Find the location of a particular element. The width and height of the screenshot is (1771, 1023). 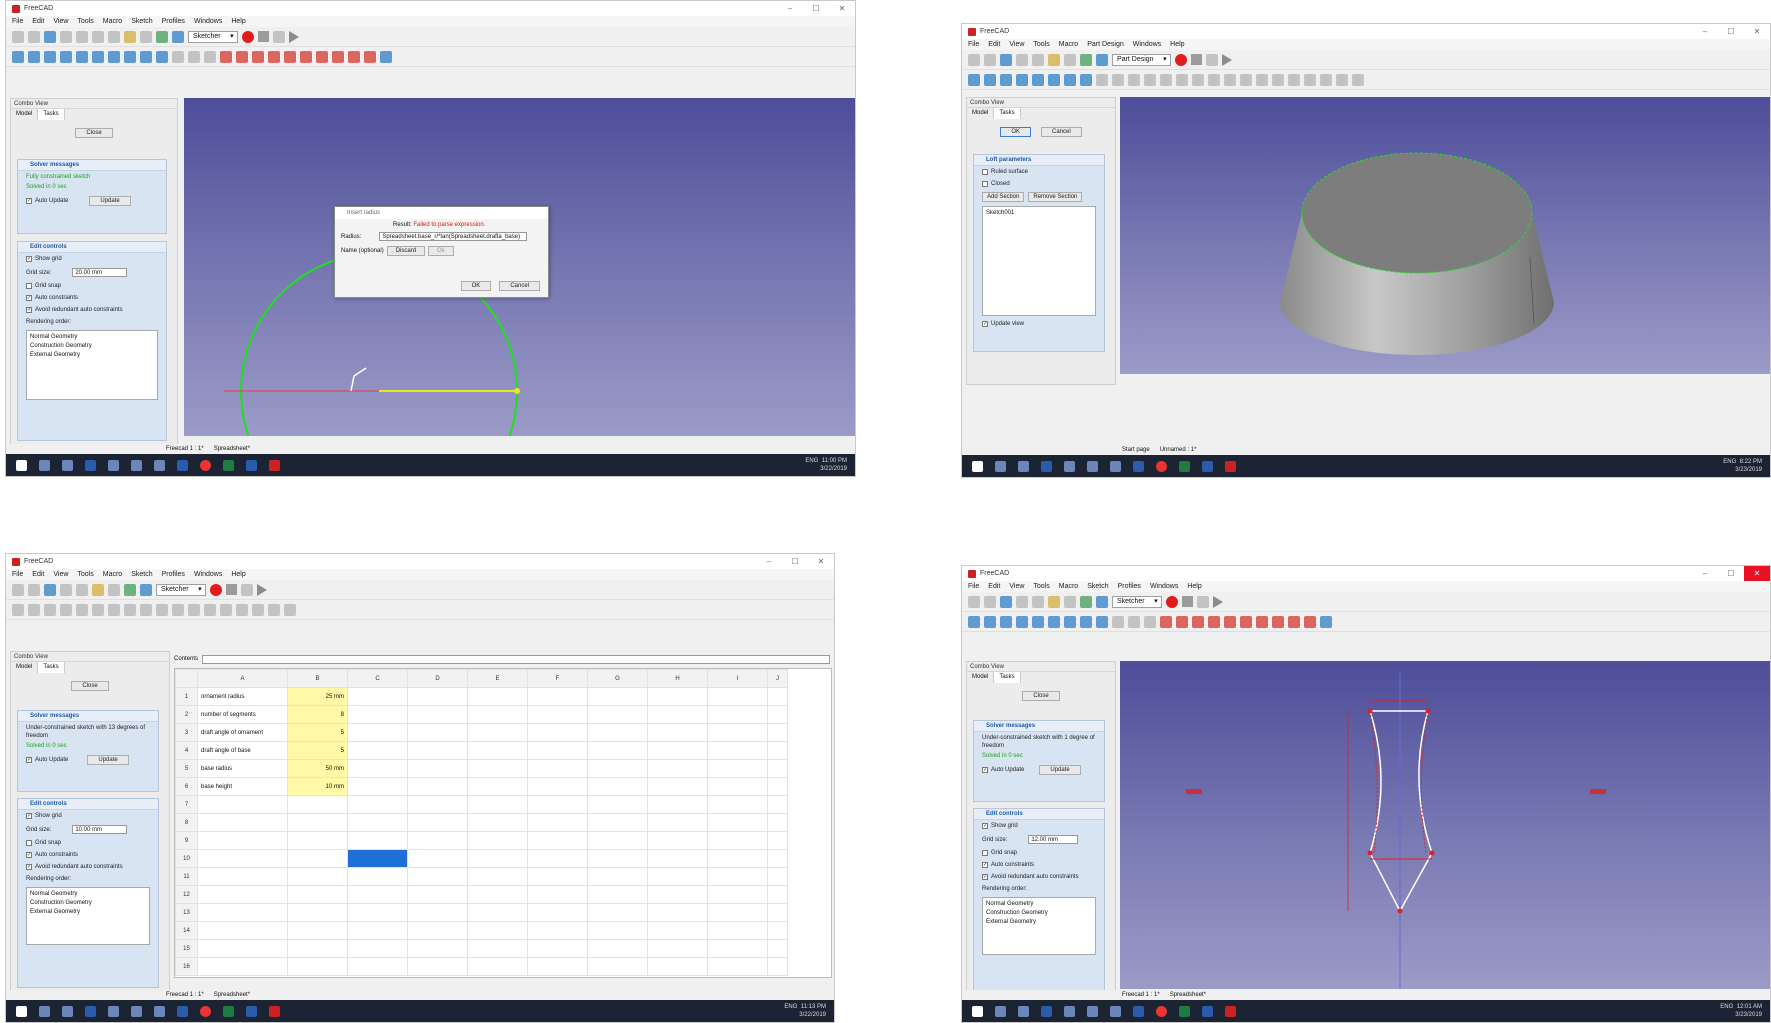

list-item: Construction Geometry is located at coordinates (88, 903).